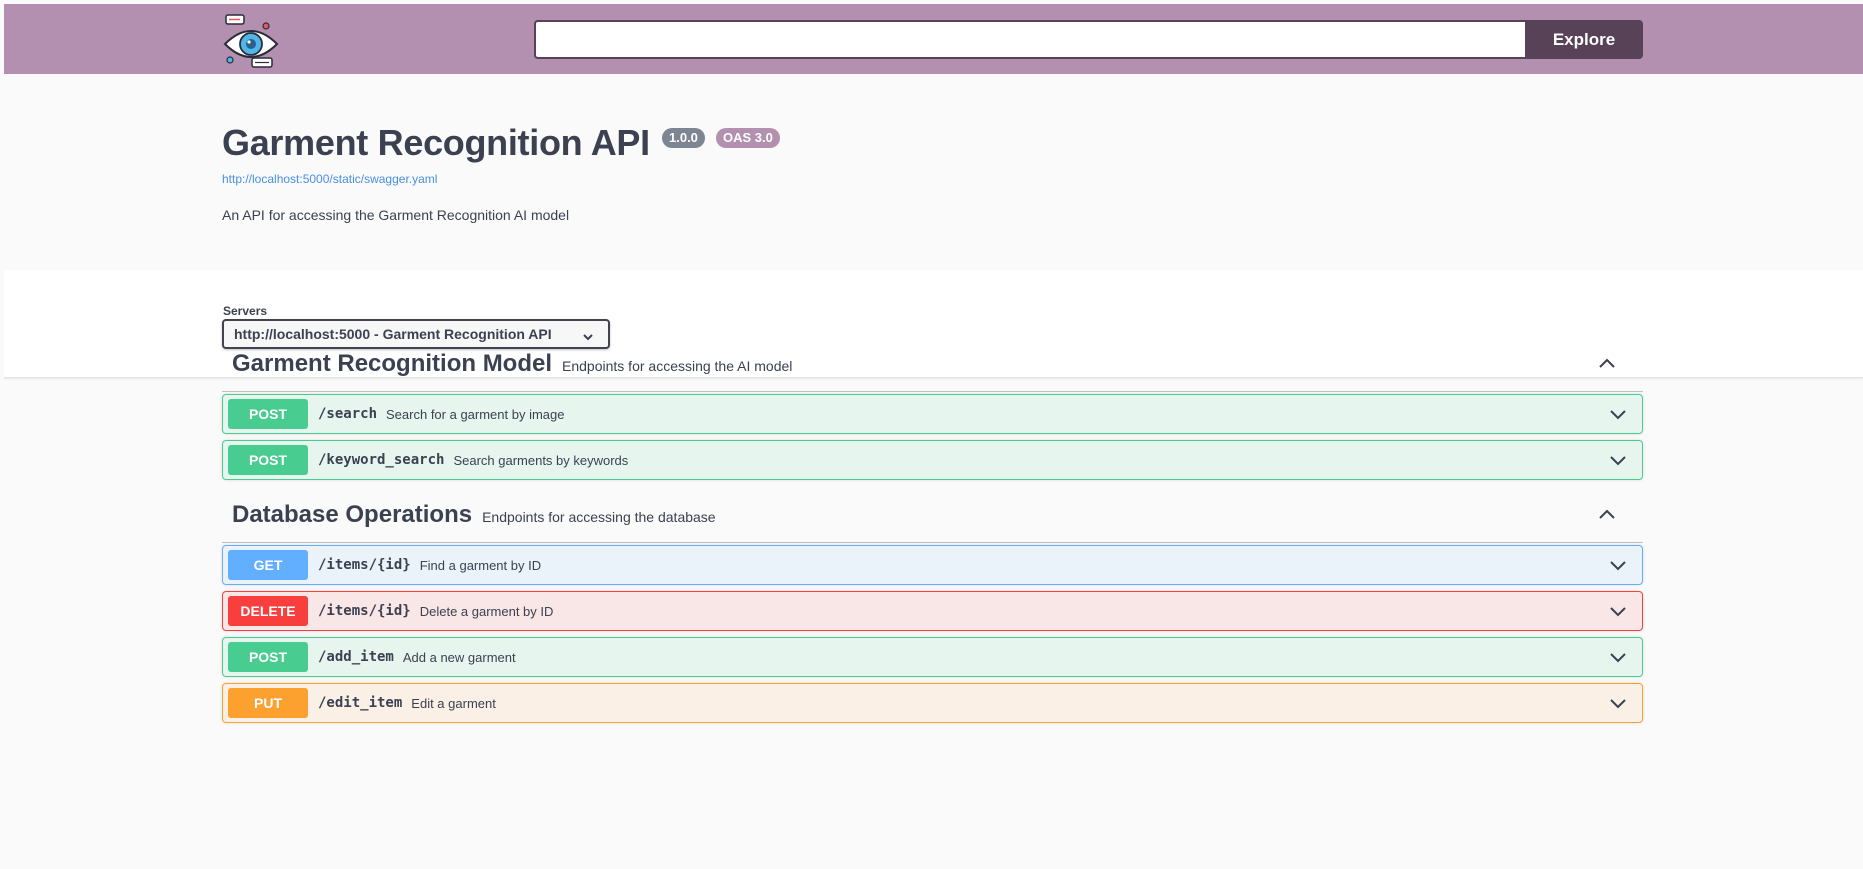  What do you see at coordinates (932, 703) in the screenshot?
I see `operation-put-edit-item: PUT /edit_item Edit a garment` at bounding box center [932, 703].